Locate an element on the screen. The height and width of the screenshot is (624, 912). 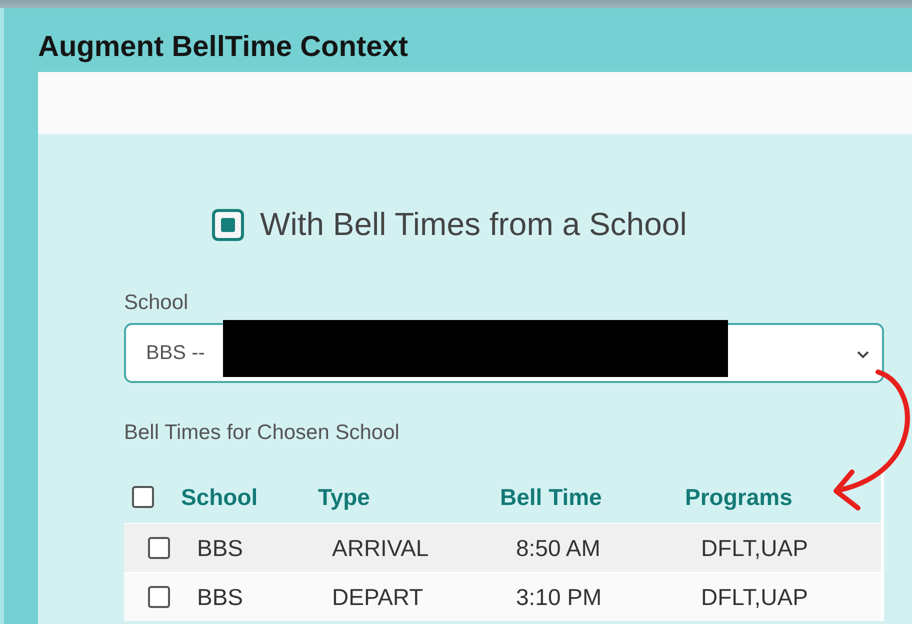
select-all-checkbox is located at coordinates (143, 497).